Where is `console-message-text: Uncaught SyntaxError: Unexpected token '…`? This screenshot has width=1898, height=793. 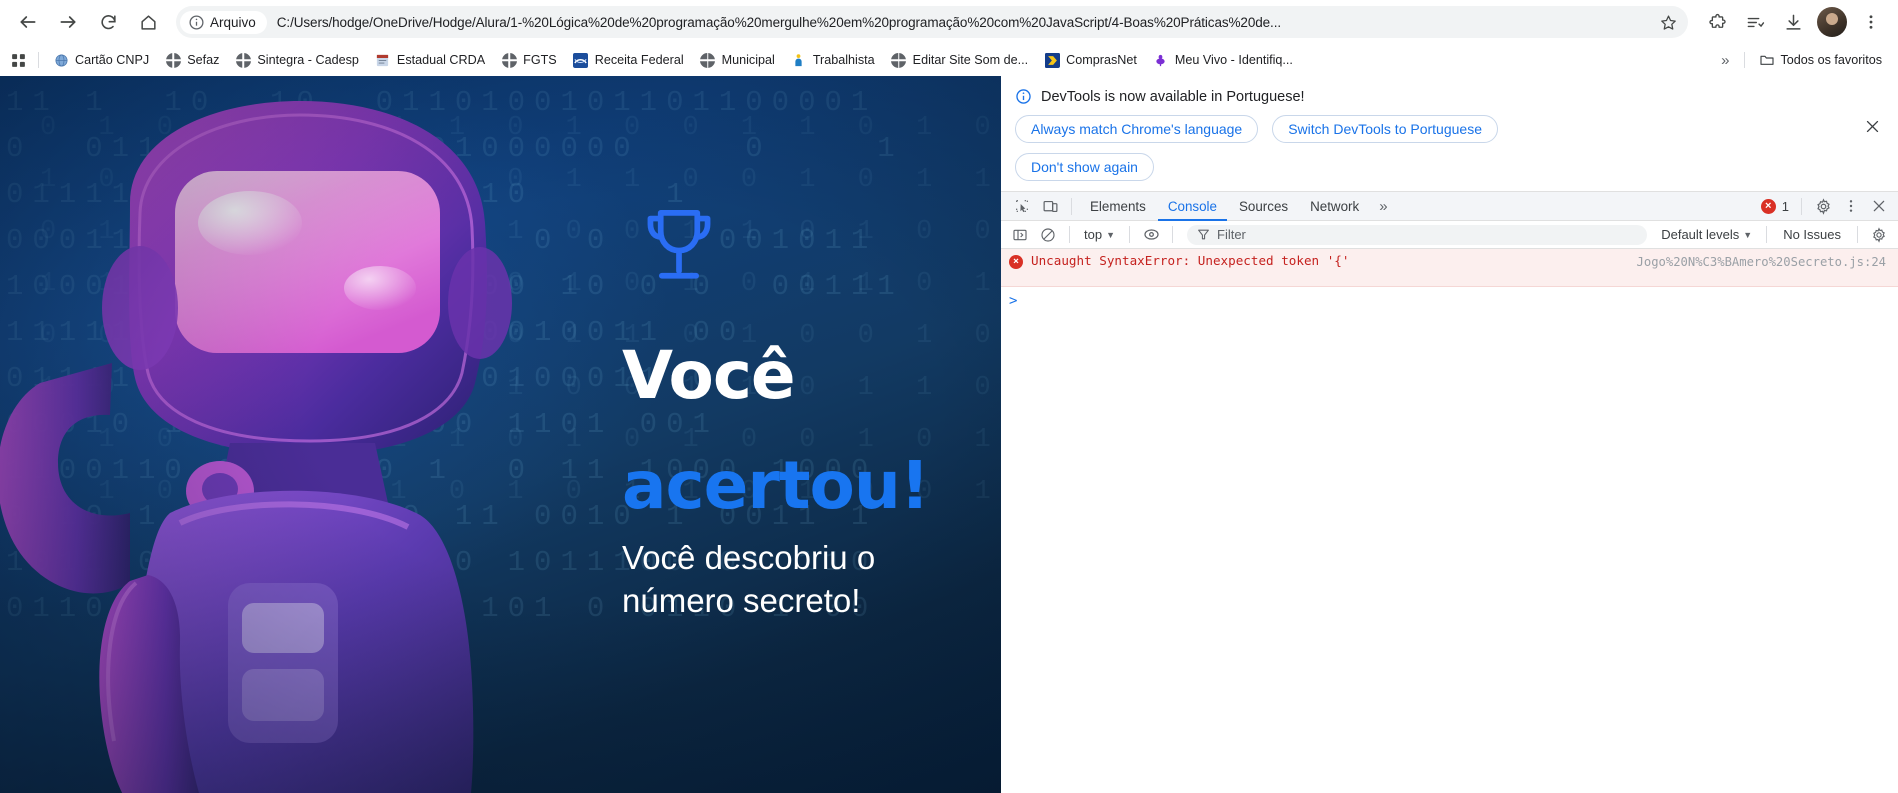 console-message-text: Uncaught SyntaxError: Unexpected token '… is located at coordinates (1190, 260).